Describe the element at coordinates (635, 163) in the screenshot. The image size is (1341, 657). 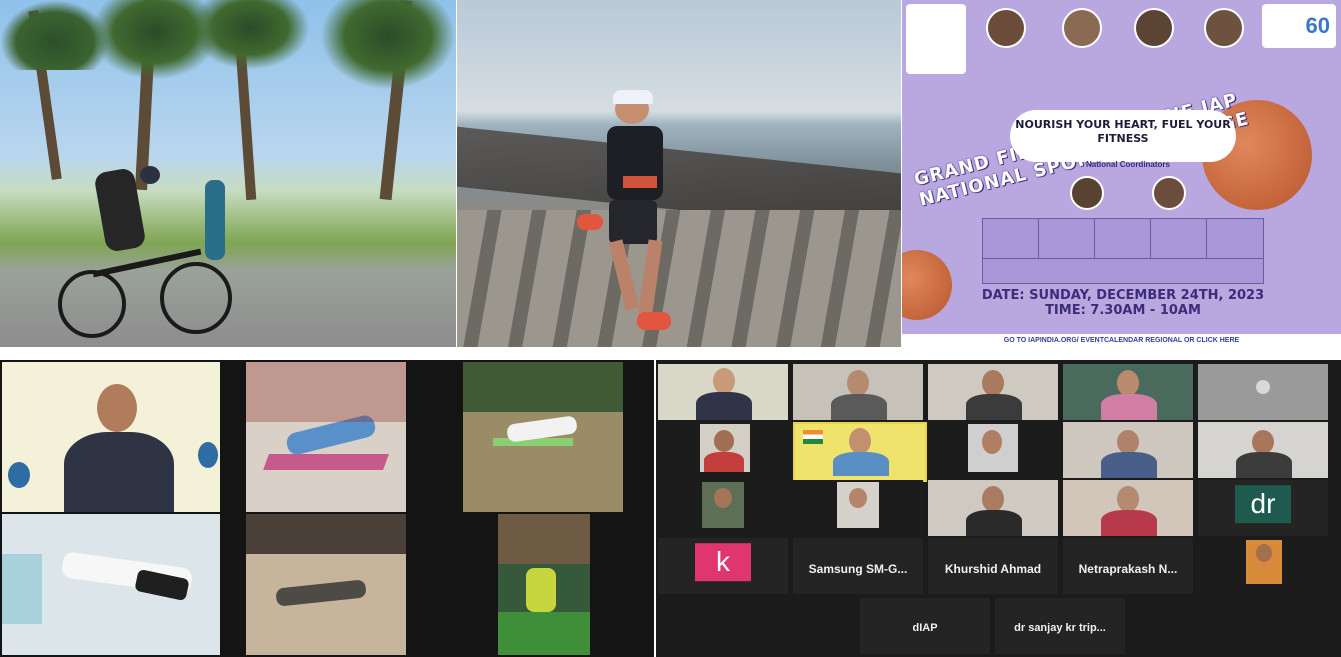
I see `runner-vest` at that location.